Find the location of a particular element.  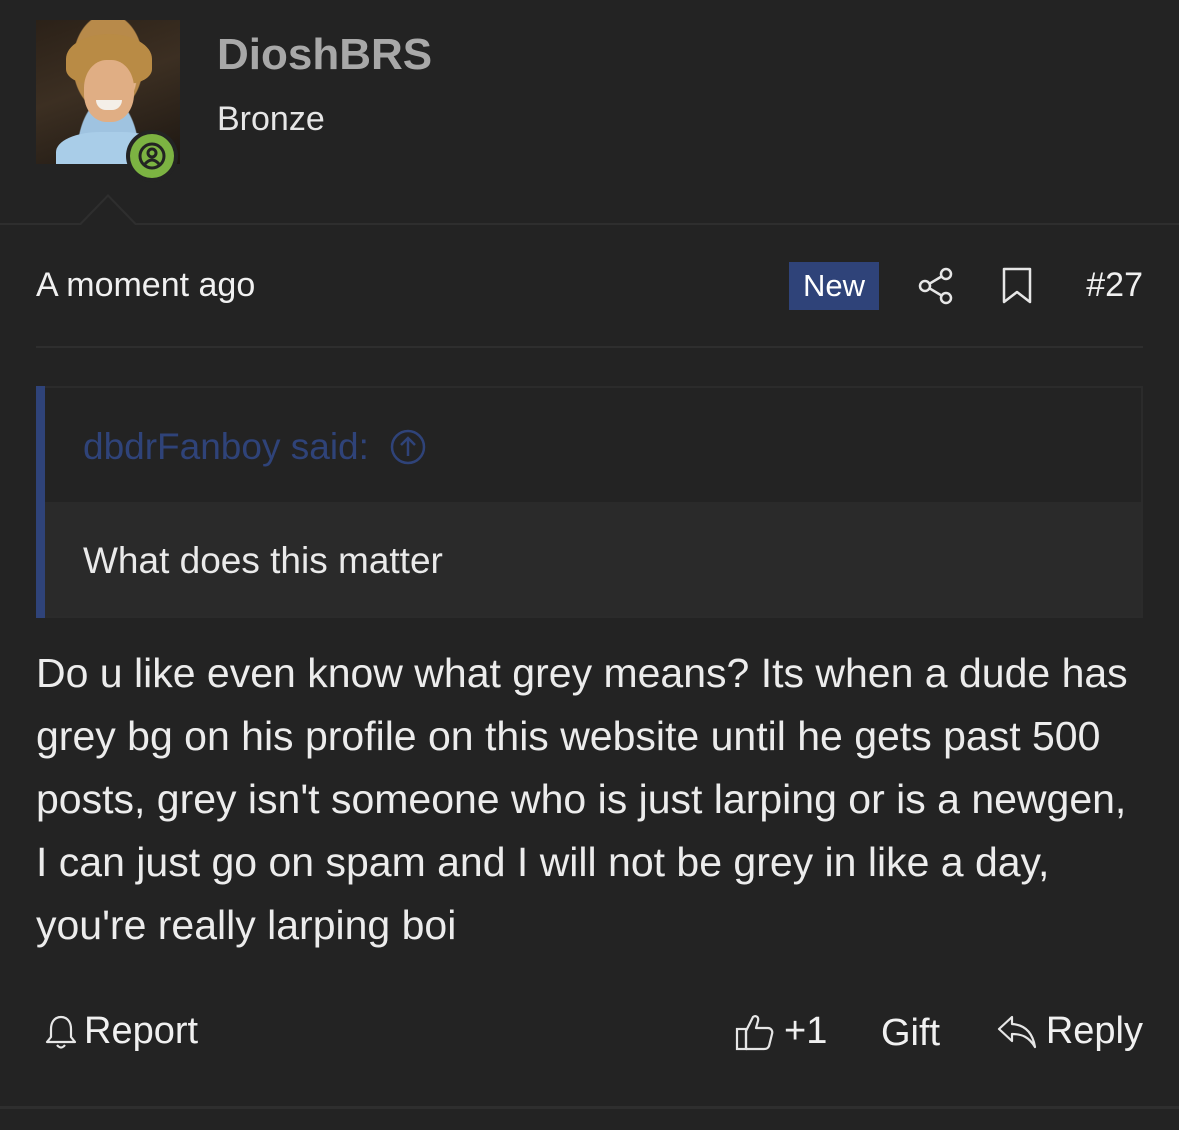

post-actions: Report +1 Gift Reply is located at coordinates (589, 1034).